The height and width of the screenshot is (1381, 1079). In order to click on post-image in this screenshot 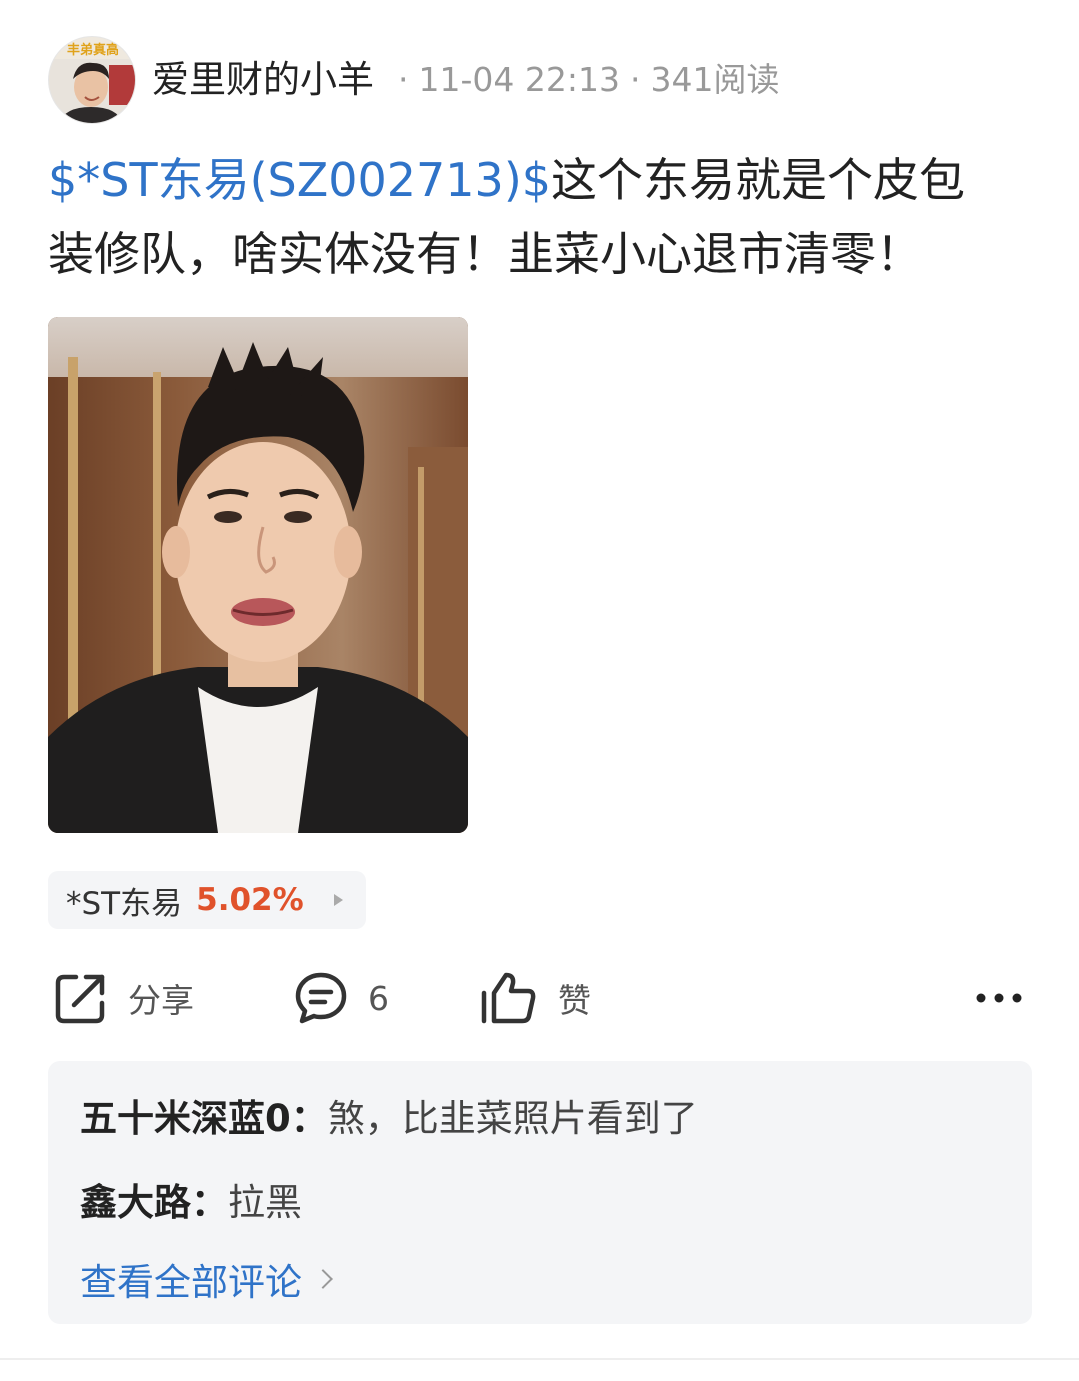, I will do `click(258, 575)`.